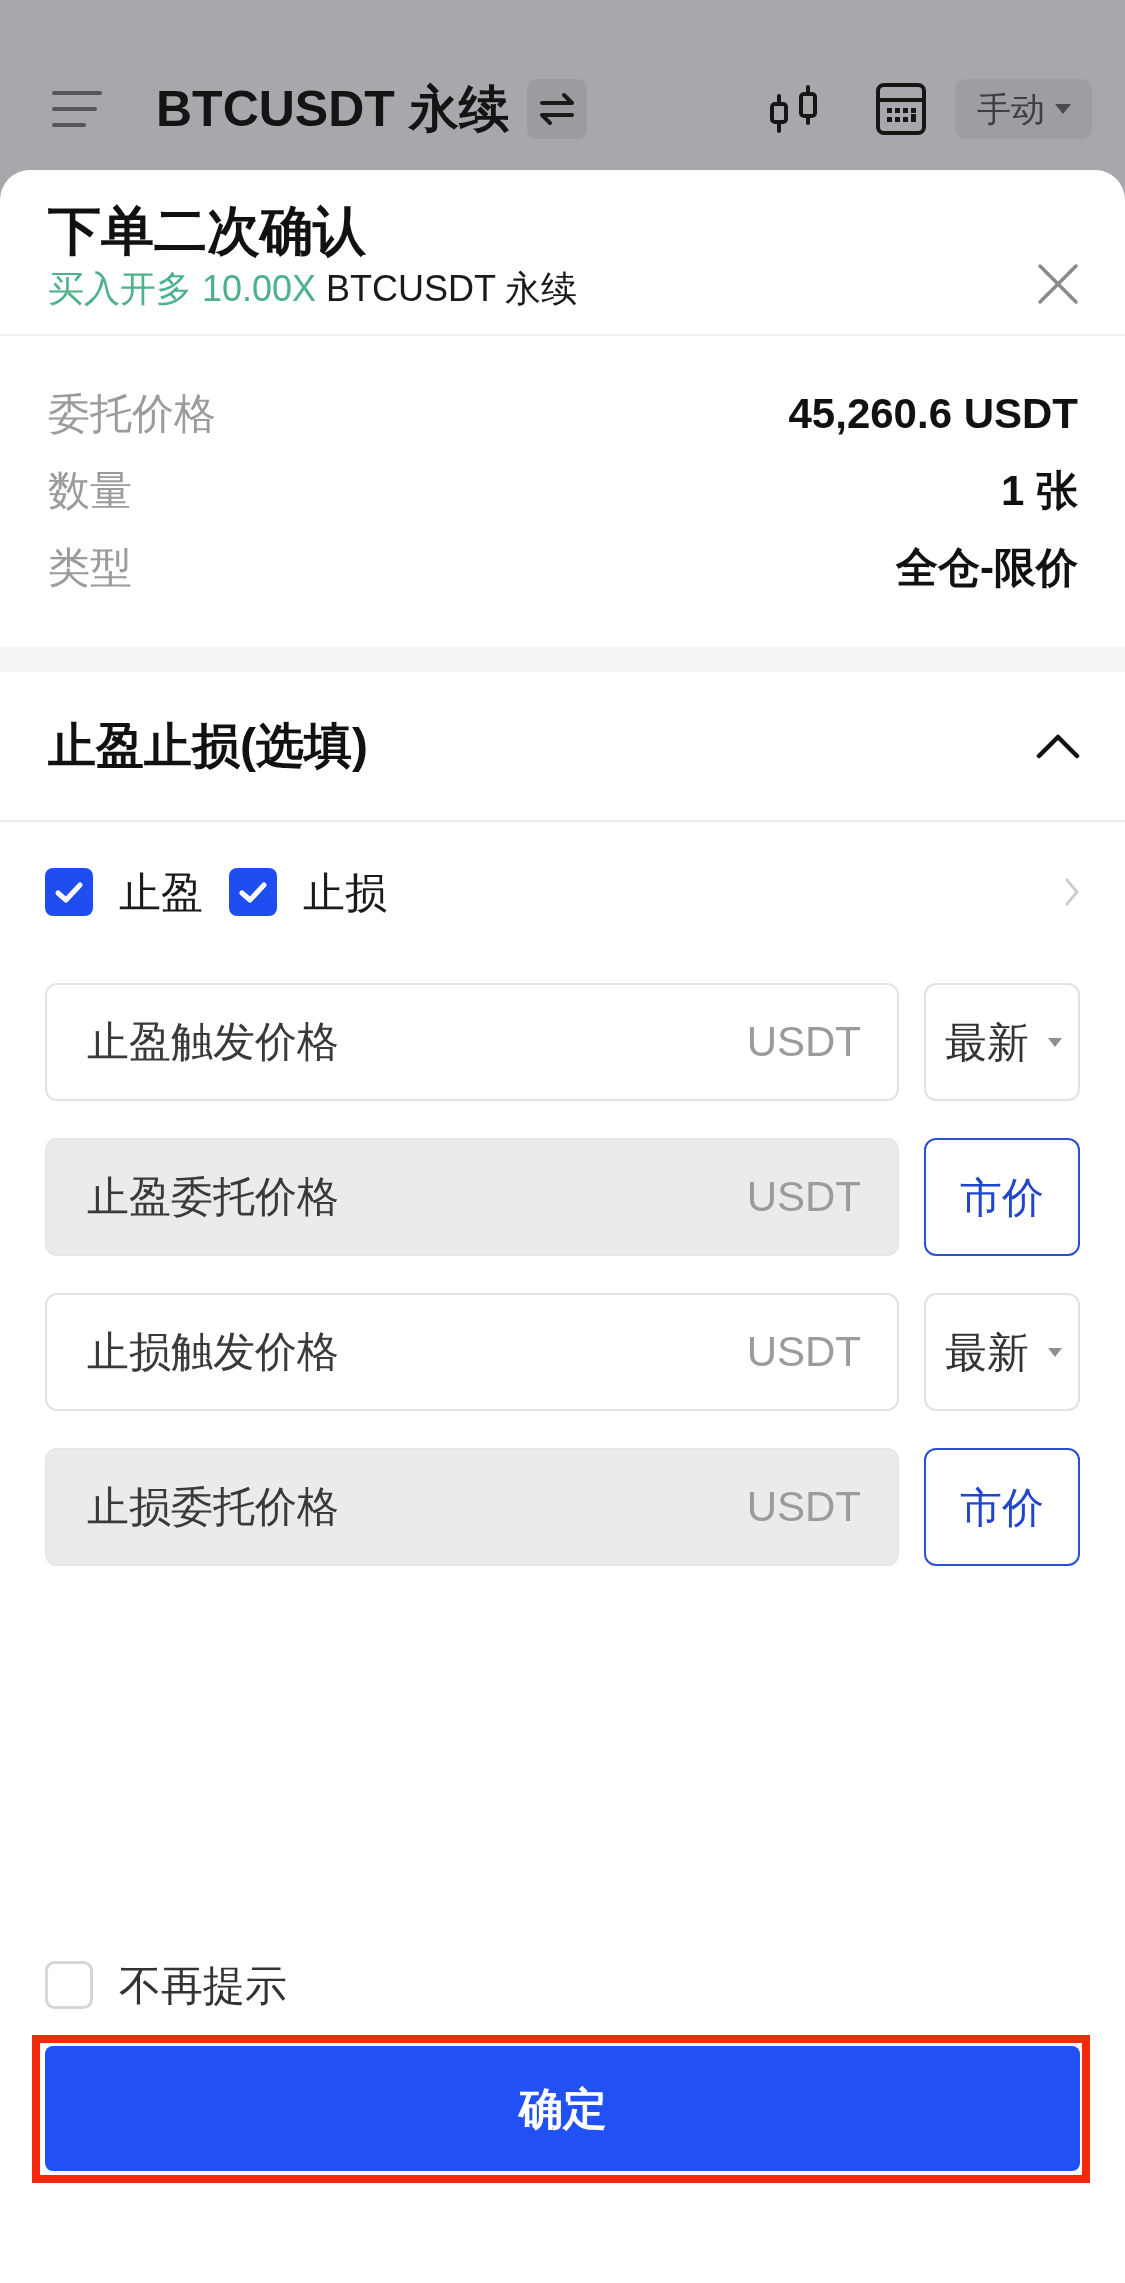 Image resolution: width=1125 pixels, height=2283 pixels. Describe the element at coordinates (77, 109) in the screenshot. I see `menu-icon` at that location.